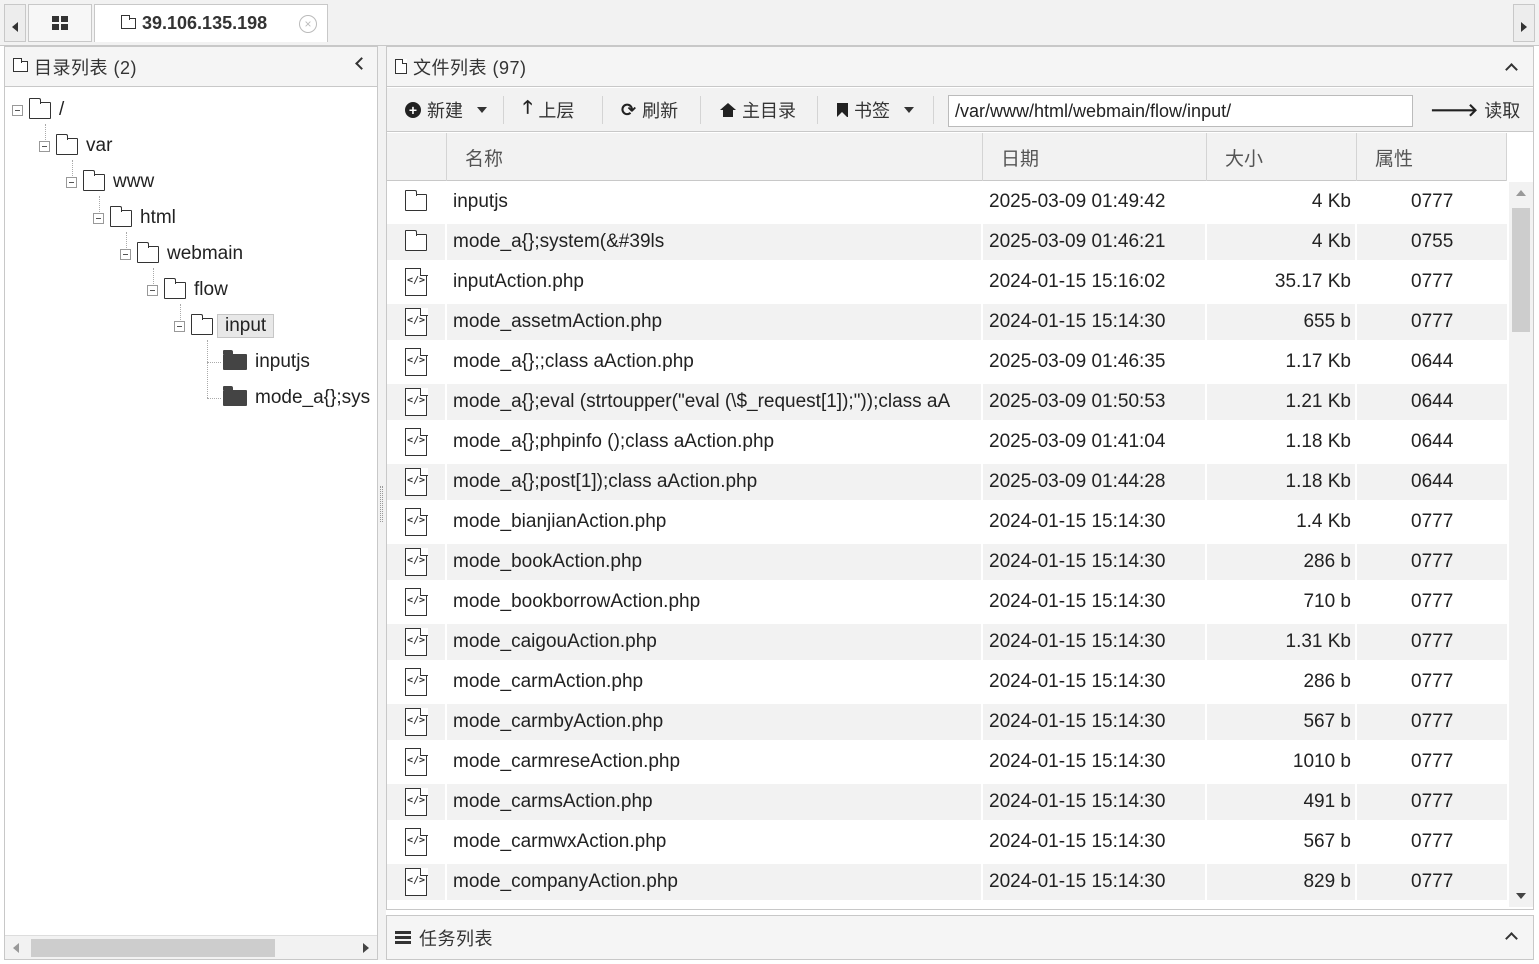 Image resolution: width=1539 pixels, height=964 pixels. I want to click on vertical-scrollbar, so click(1521, 544).